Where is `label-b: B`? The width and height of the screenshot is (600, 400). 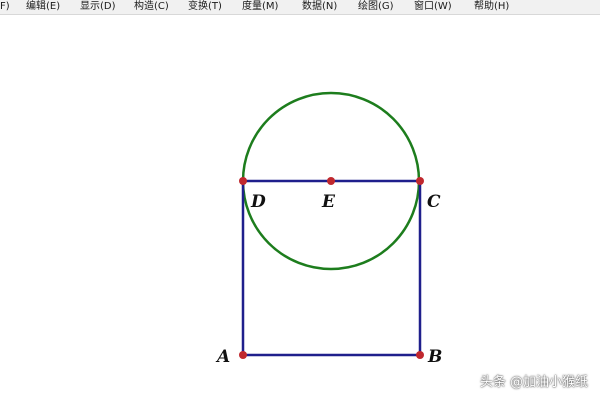
label-b: B is located at coordinates (434, 357).